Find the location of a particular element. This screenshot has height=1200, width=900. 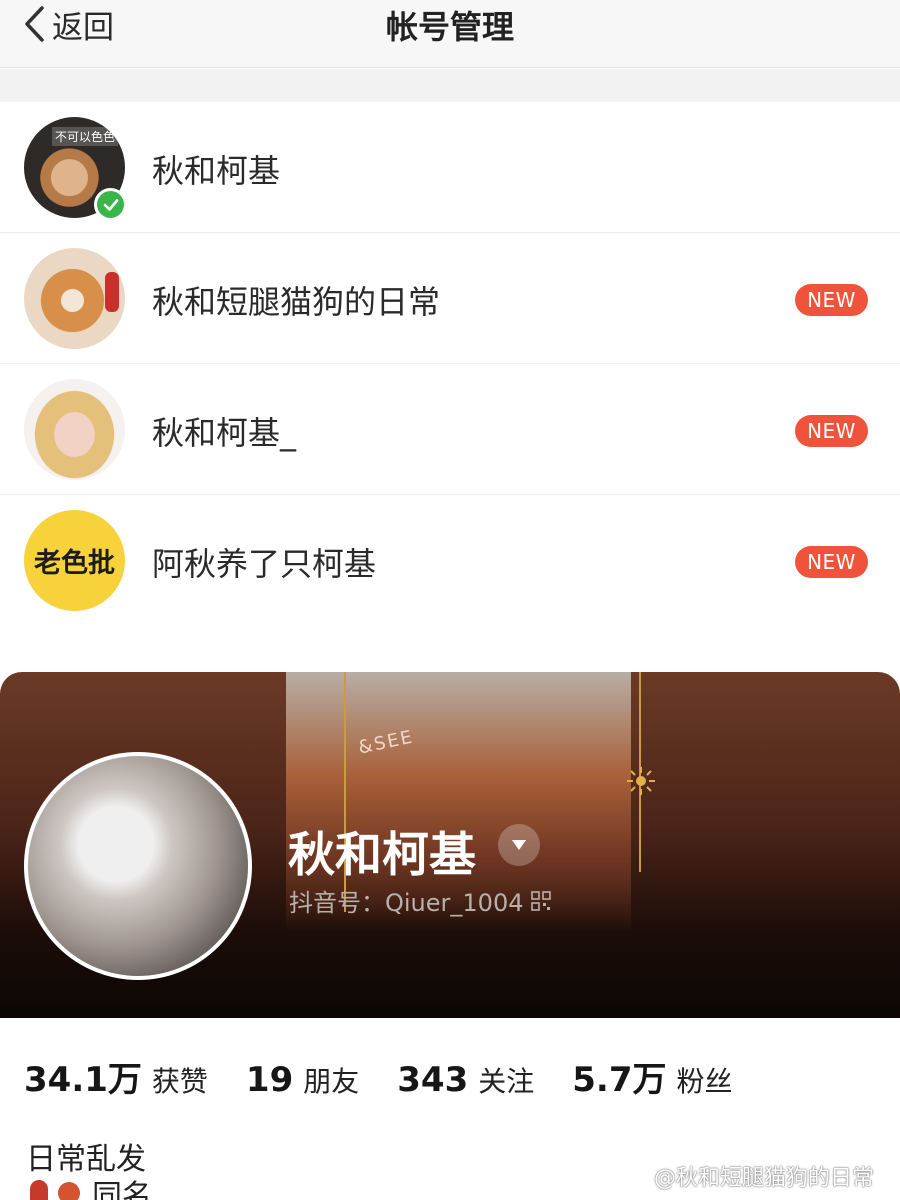

section-divider is located at coordinates (450, 85).